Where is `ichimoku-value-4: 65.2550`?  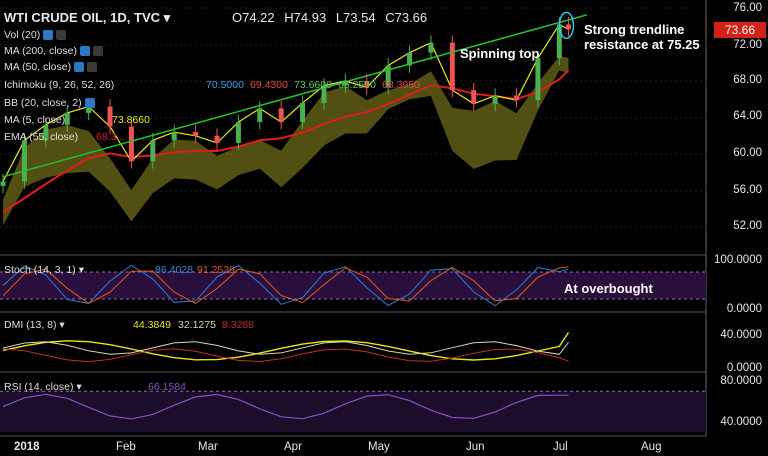 ichimoku-value-4: 65.2550 is located at coordinates (357, 85).